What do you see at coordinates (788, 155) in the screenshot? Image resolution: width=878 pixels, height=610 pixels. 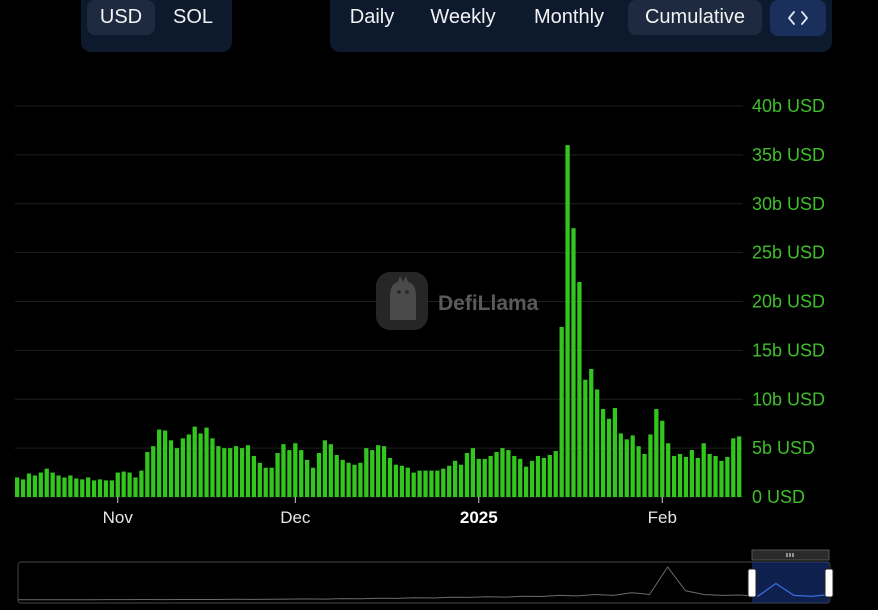 I see `y-tick-label: 35b USD` at bounding box center [788, 155].